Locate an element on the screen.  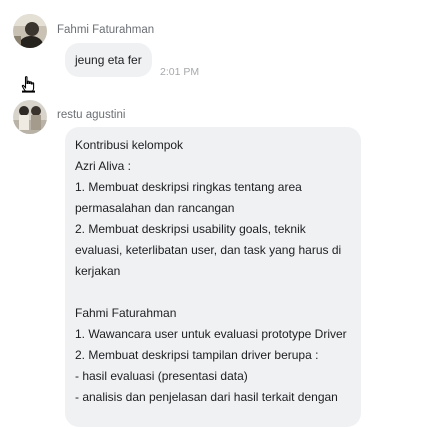
avatar-restu is located at coordinates (30, 117).